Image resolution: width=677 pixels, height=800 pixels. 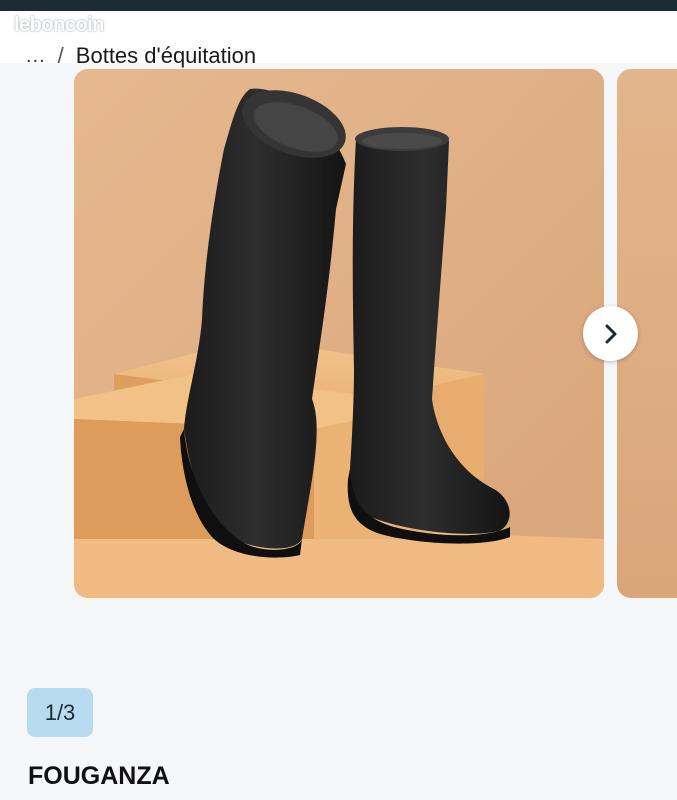 I want to click on brand-title: FOUGANZA, so click(x=99, y=776).